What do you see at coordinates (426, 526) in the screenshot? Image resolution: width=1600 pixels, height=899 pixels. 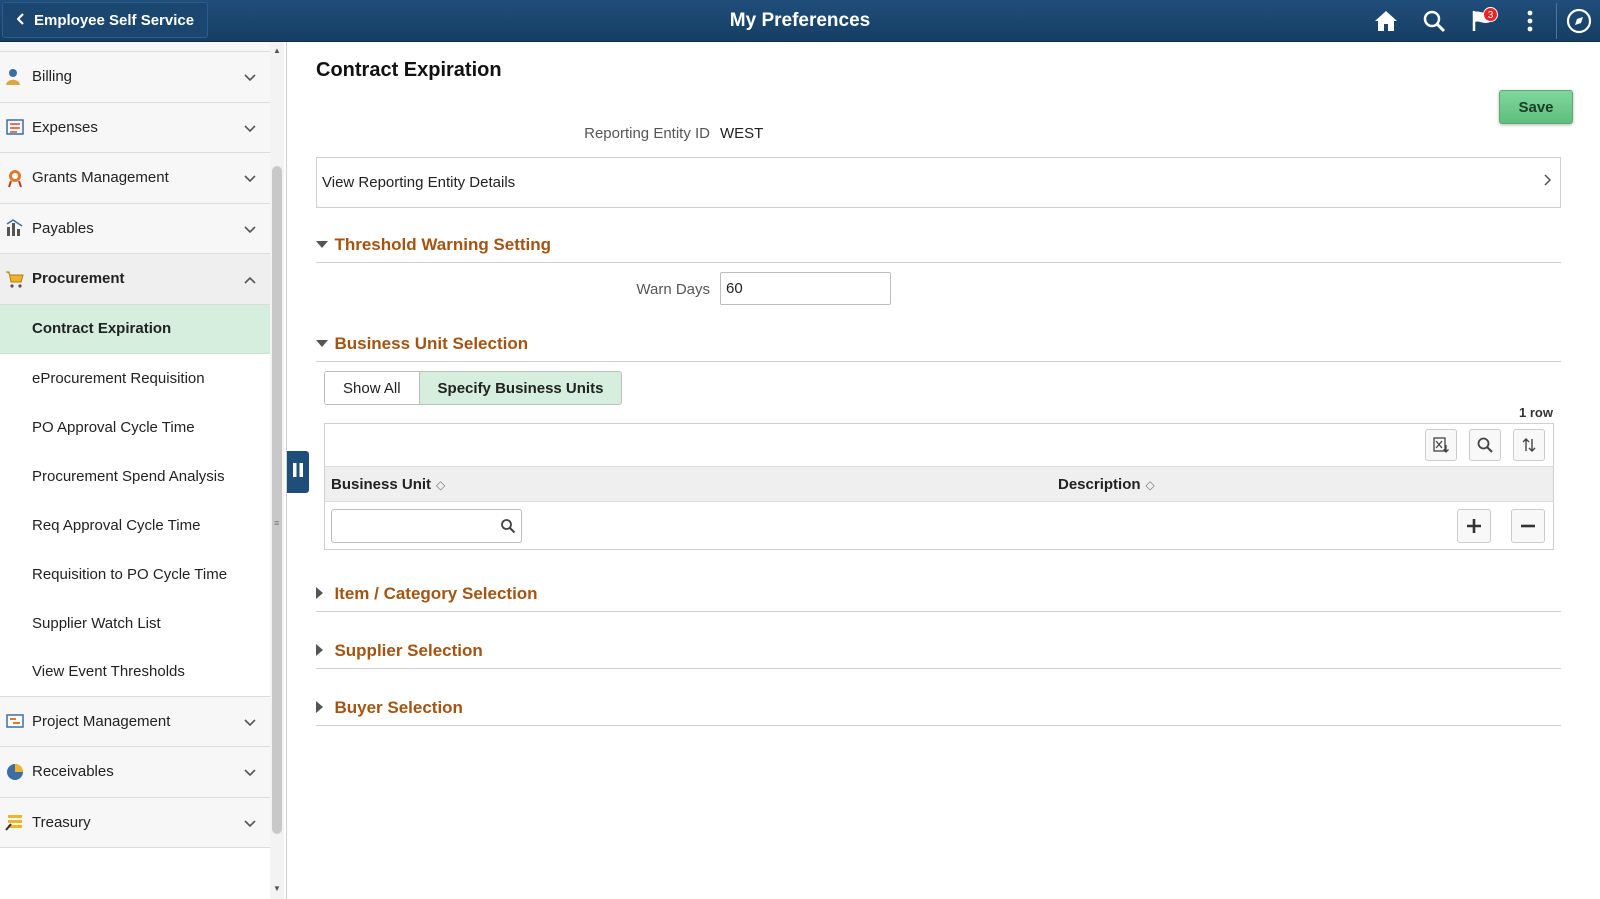 I see `business-unit-input` at bounding box center [426, 526].